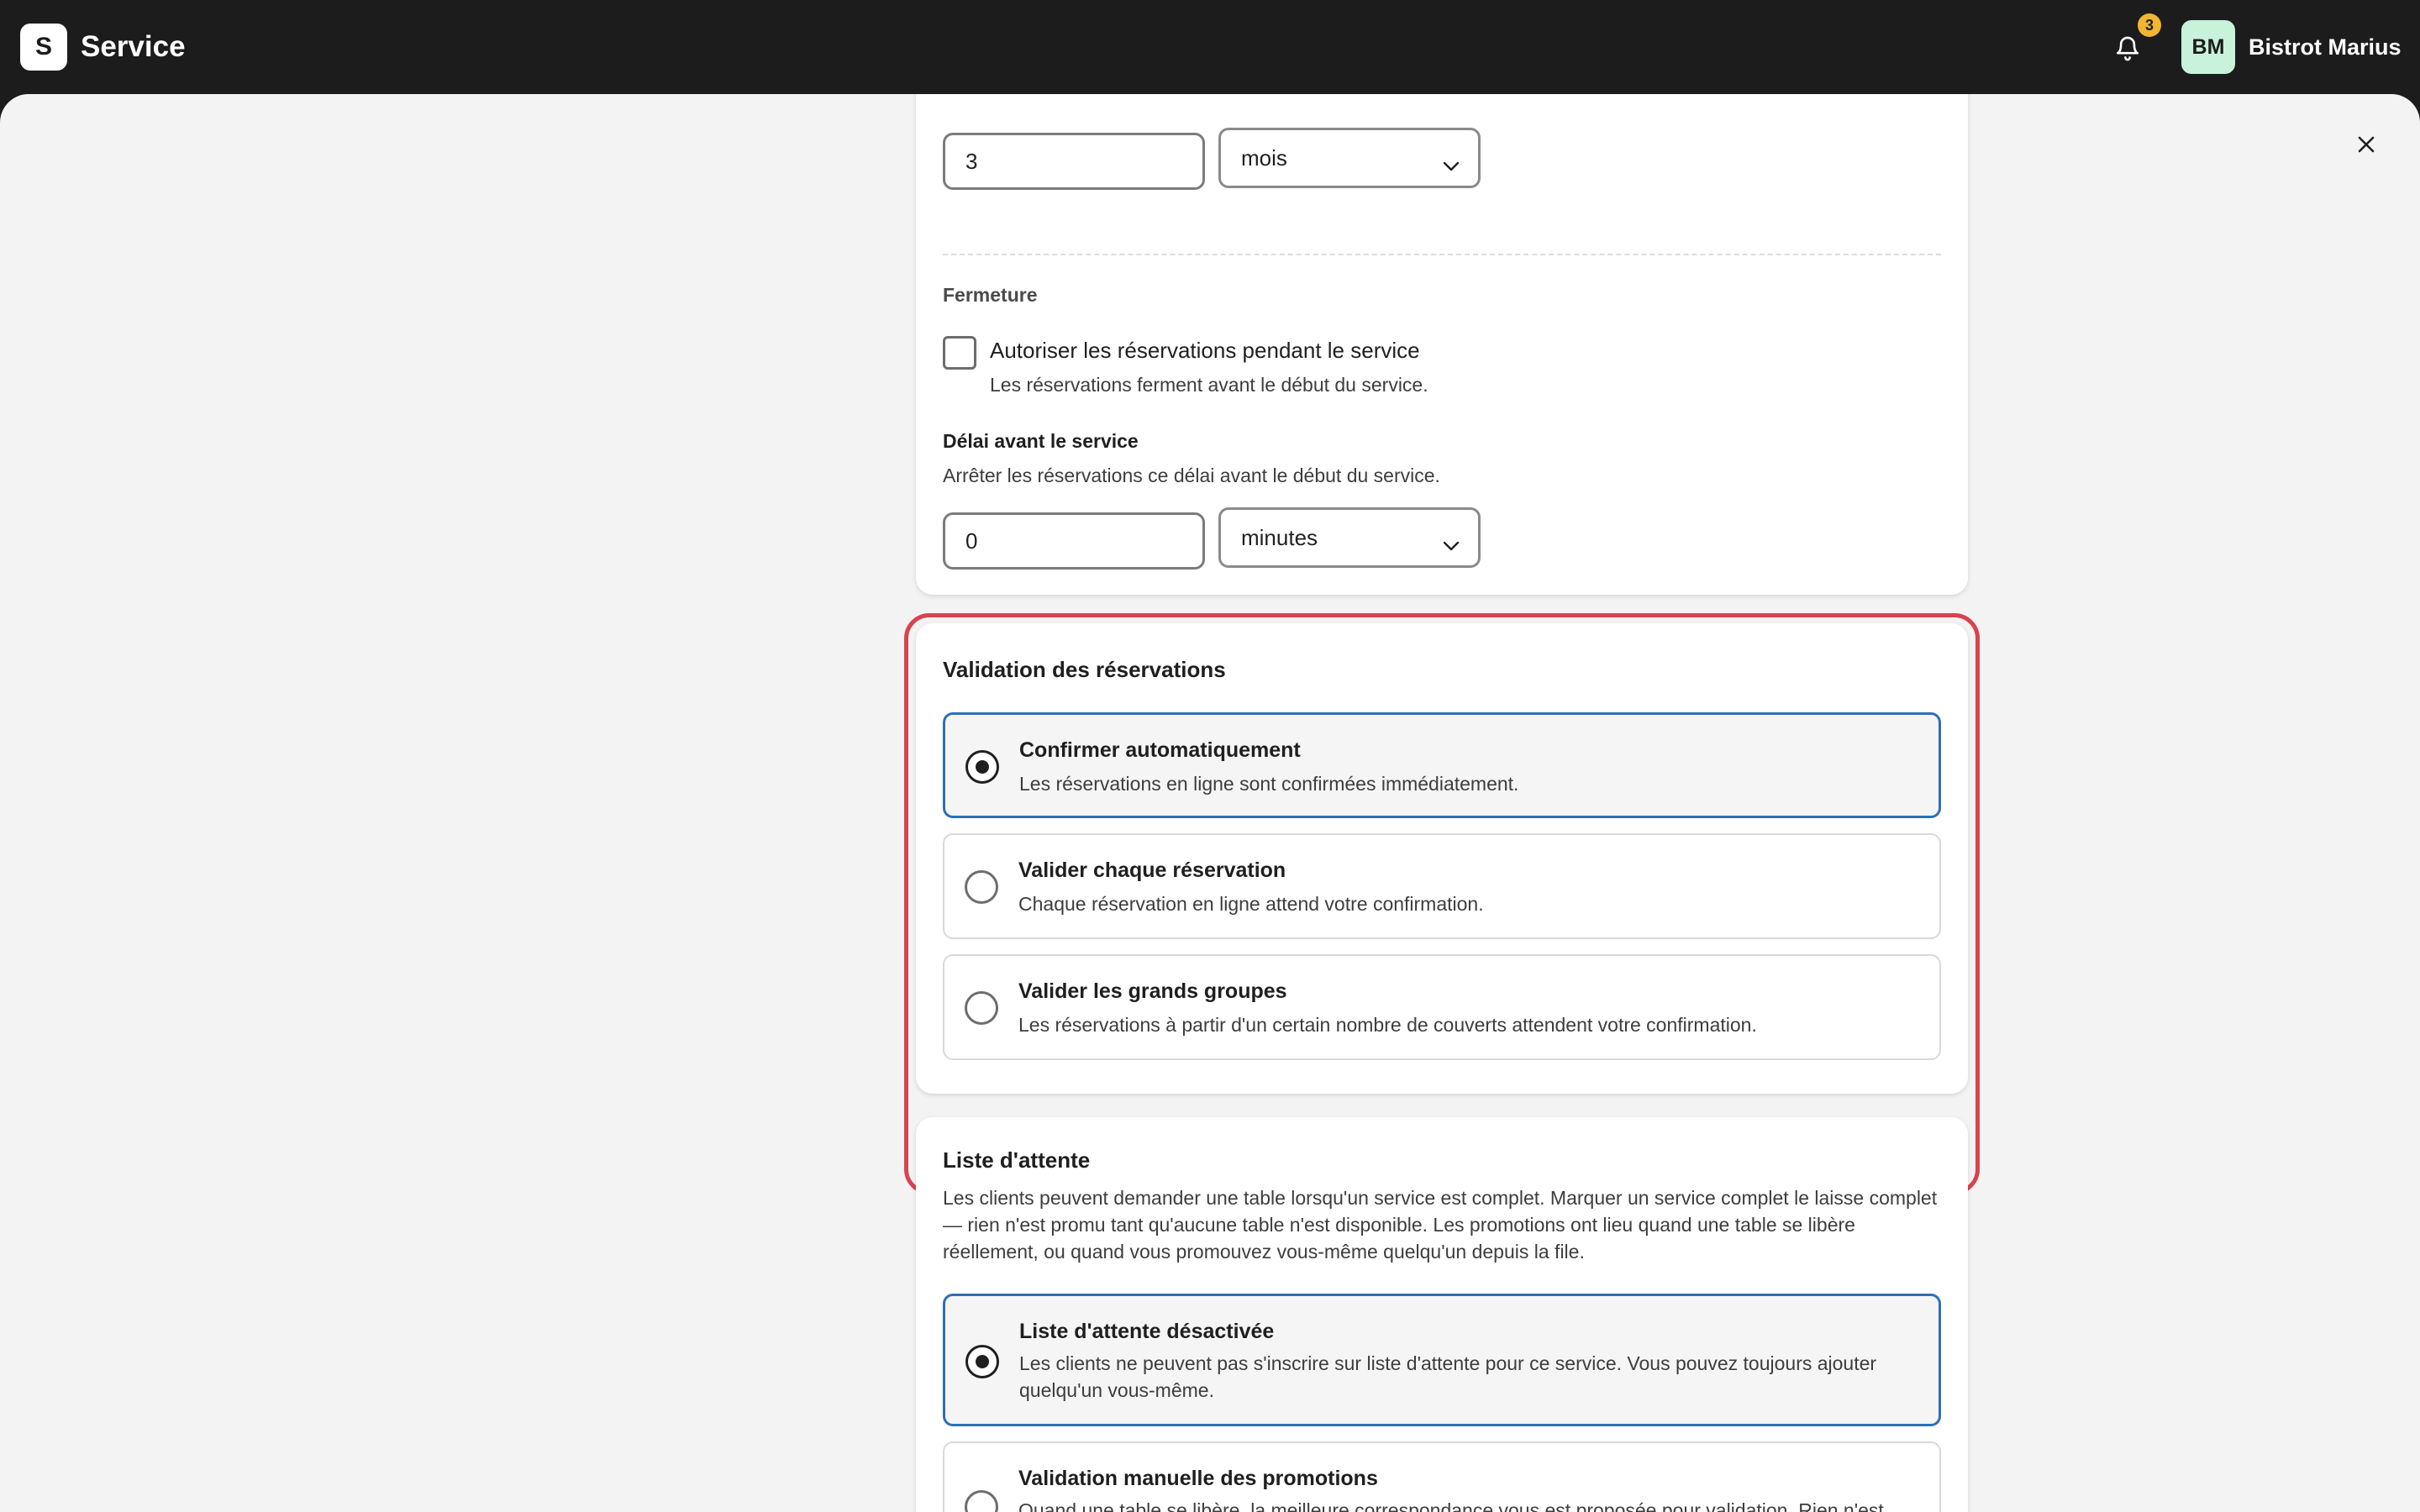  Describe the element at coordinates (1264, 157) in the screenshot. I see `advance-unit-value: mois` at that location.